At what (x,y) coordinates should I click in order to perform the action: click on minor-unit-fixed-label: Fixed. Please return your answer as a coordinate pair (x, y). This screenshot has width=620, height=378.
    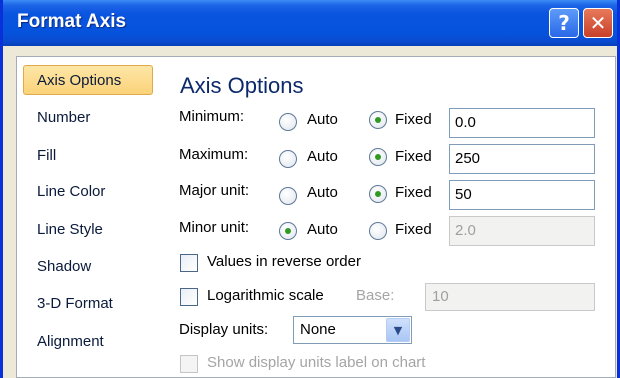
    Looking at the image, I should click on (413, 229).